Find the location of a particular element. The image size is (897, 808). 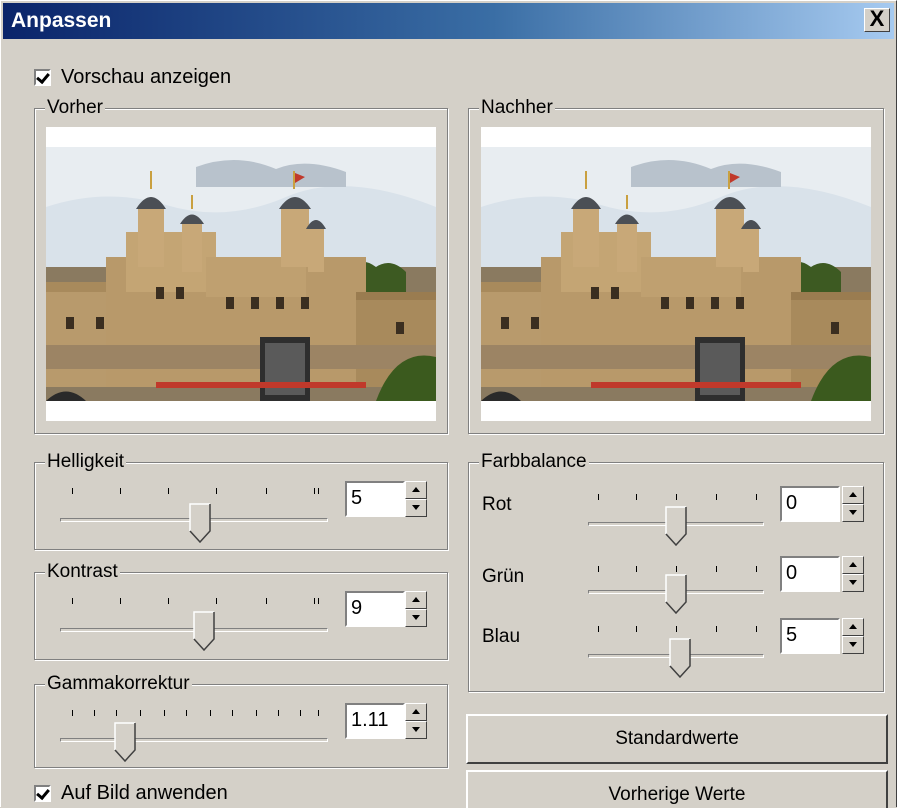

red-up-button is located at coordinates (853, 495).